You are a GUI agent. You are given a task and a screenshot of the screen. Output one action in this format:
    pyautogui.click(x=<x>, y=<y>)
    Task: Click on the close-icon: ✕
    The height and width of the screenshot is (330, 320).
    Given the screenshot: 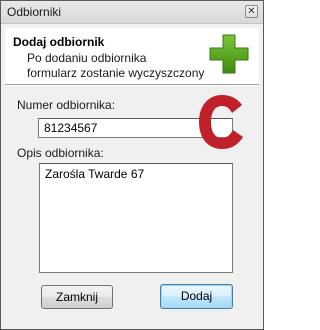 What is the action you would take?
    pyautogui.click(x=251, y=11)
    